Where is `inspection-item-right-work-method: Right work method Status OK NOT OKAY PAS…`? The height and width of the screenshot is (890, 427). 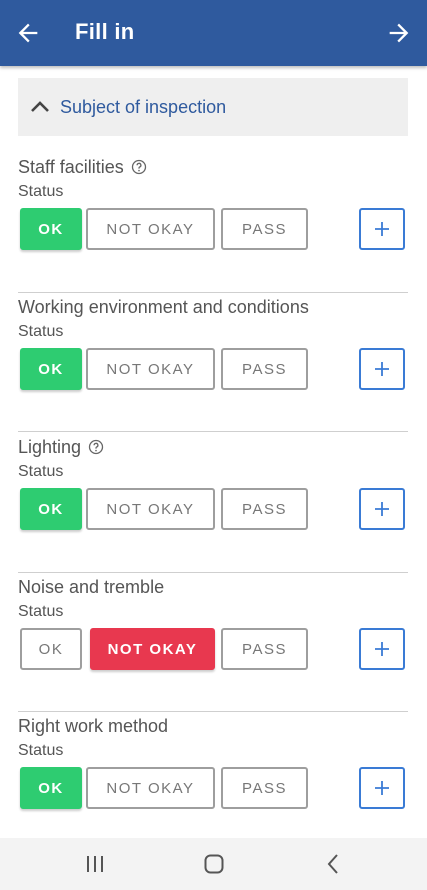 inspection-item-right-work-method: Right work method Status OK NOT OKAY PAS… is located at coordinates (213, 764).